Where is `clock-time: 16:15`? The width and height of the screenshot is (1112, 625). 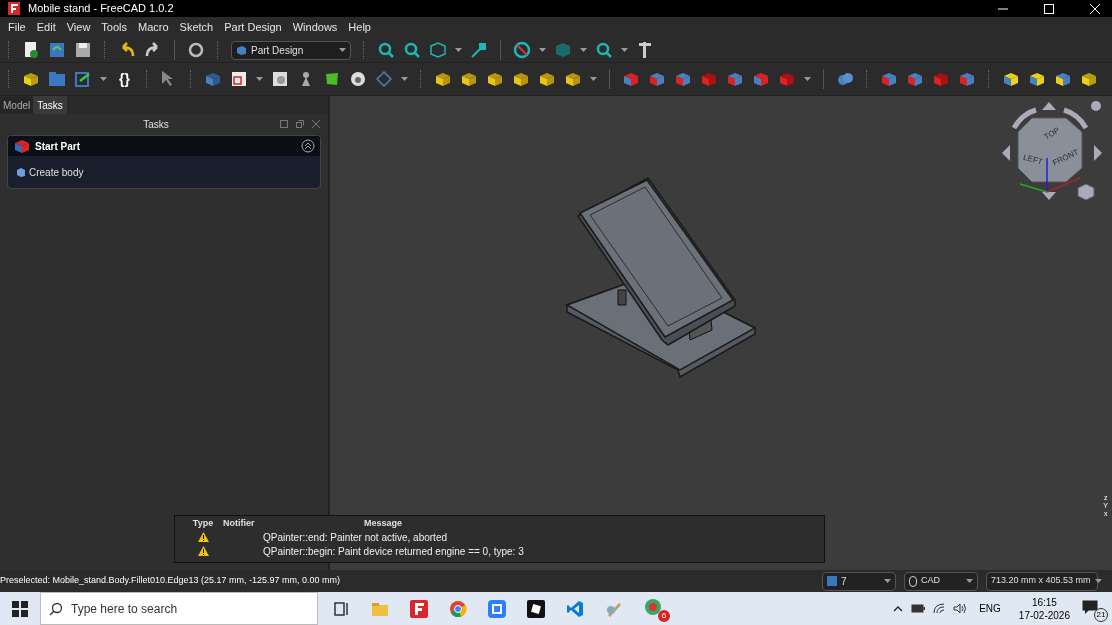 clock-time: 16:15 is located at coordinates (1044, 602).